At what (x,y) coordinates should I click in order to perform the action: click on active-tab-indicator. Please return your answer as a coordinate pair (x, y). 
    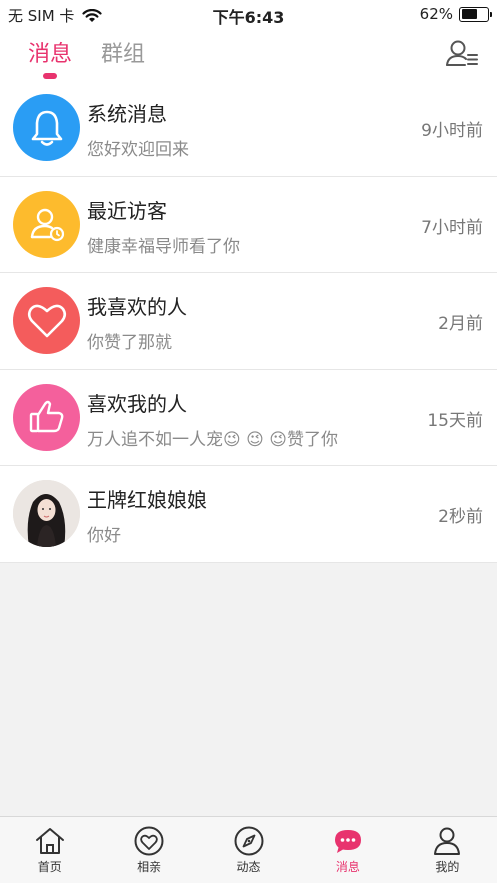
    Looking at the image, I should click on (50, 76).